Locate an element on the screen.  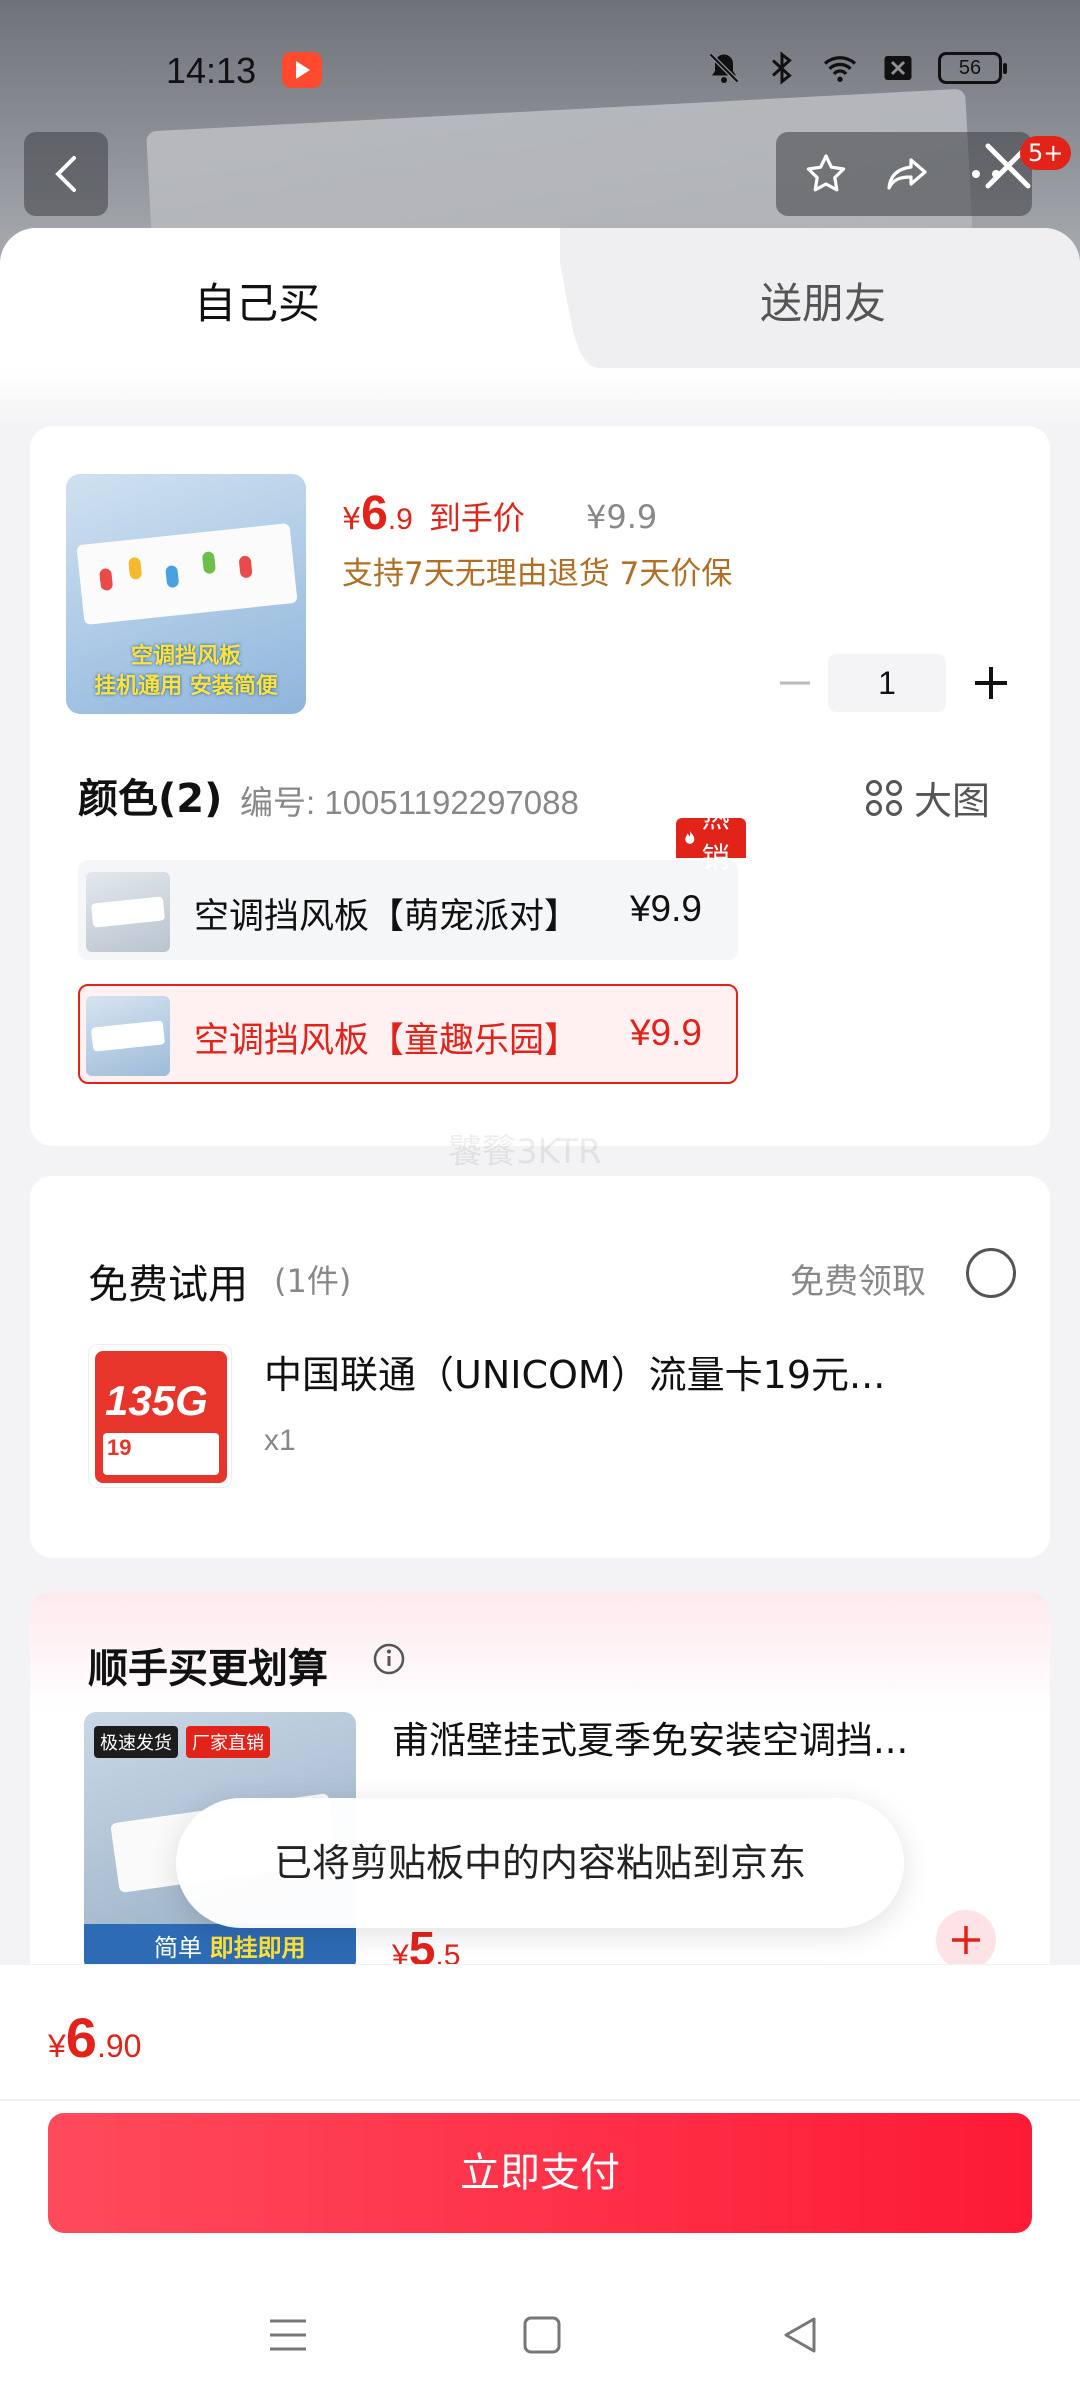
star-icon is located at coordinates (826, 174).